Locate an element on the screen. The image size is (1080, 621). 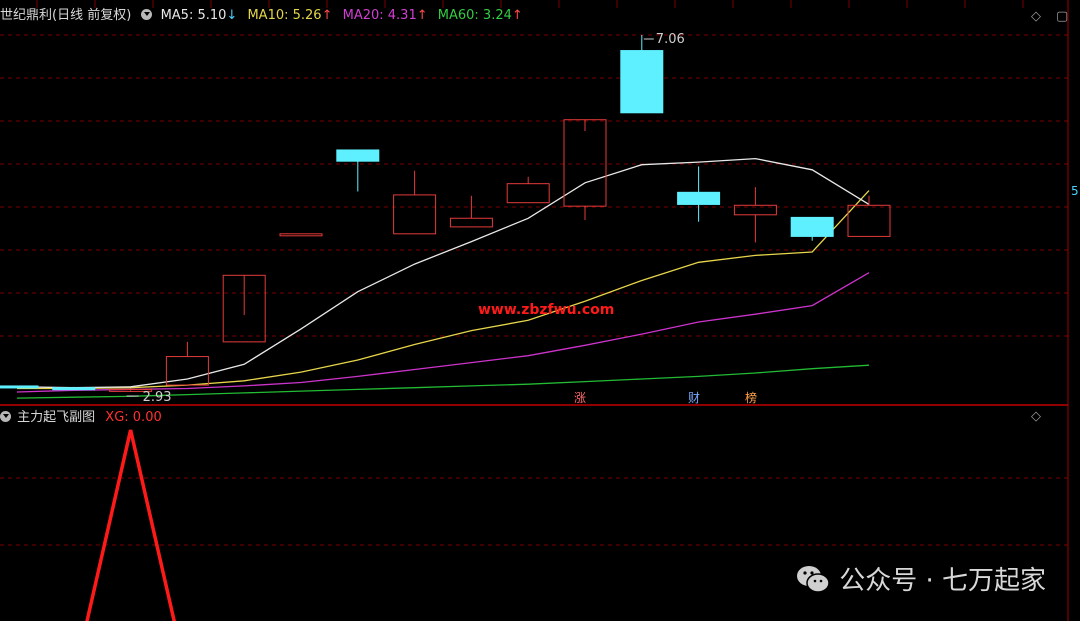
high-price-label: 7.06 is located at coordinates (670, 39).